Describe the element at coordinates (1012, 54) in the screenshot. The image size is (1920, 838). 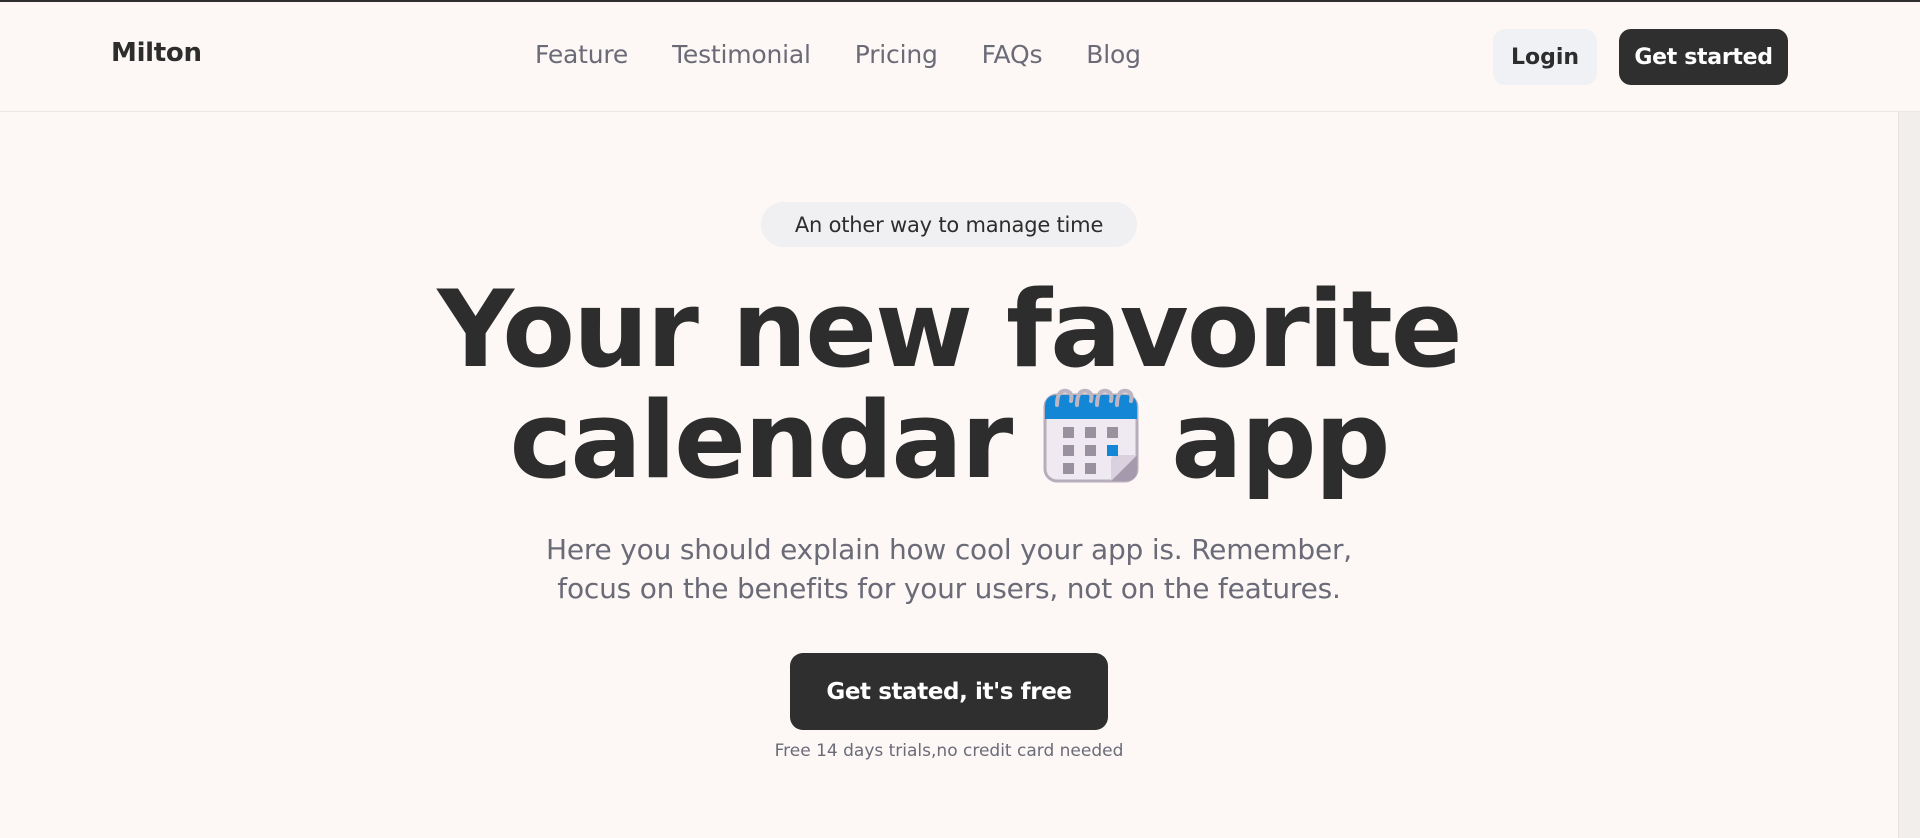
I see `nav-item-faqs: FAQs` at that location.